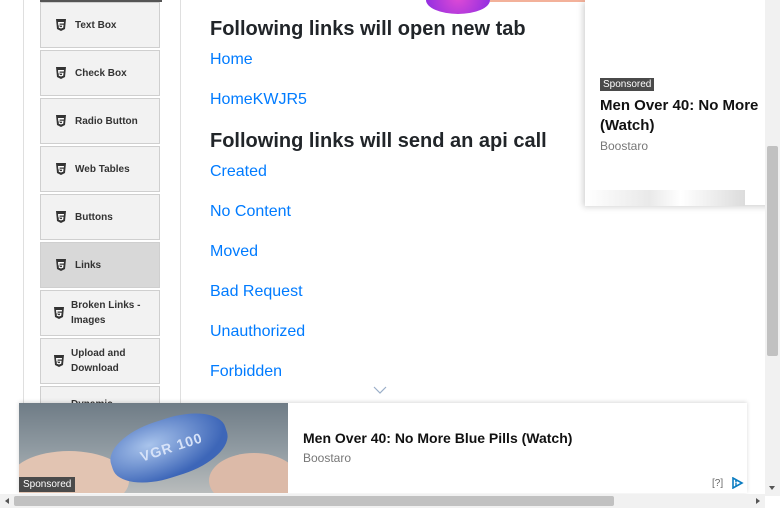 This screenshot has height=508, width=780. I want to click on sidebar-item-links: Links, so click(100, 265).